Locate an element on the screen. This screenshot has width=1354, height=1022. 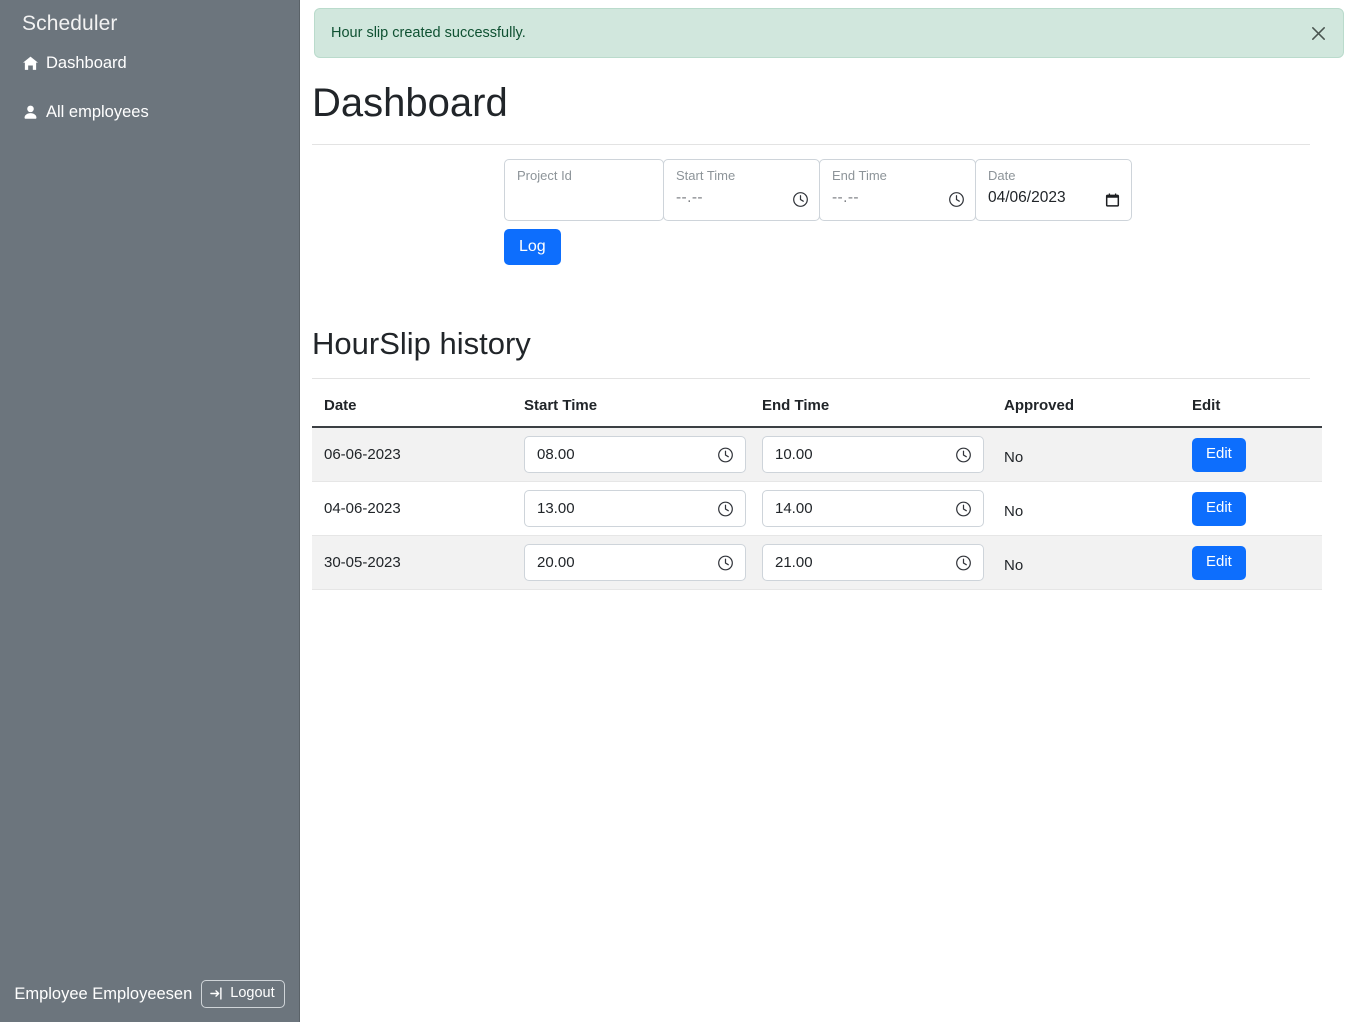
row-date-value: 06-06-2023 is located at coordinates (362, 455).